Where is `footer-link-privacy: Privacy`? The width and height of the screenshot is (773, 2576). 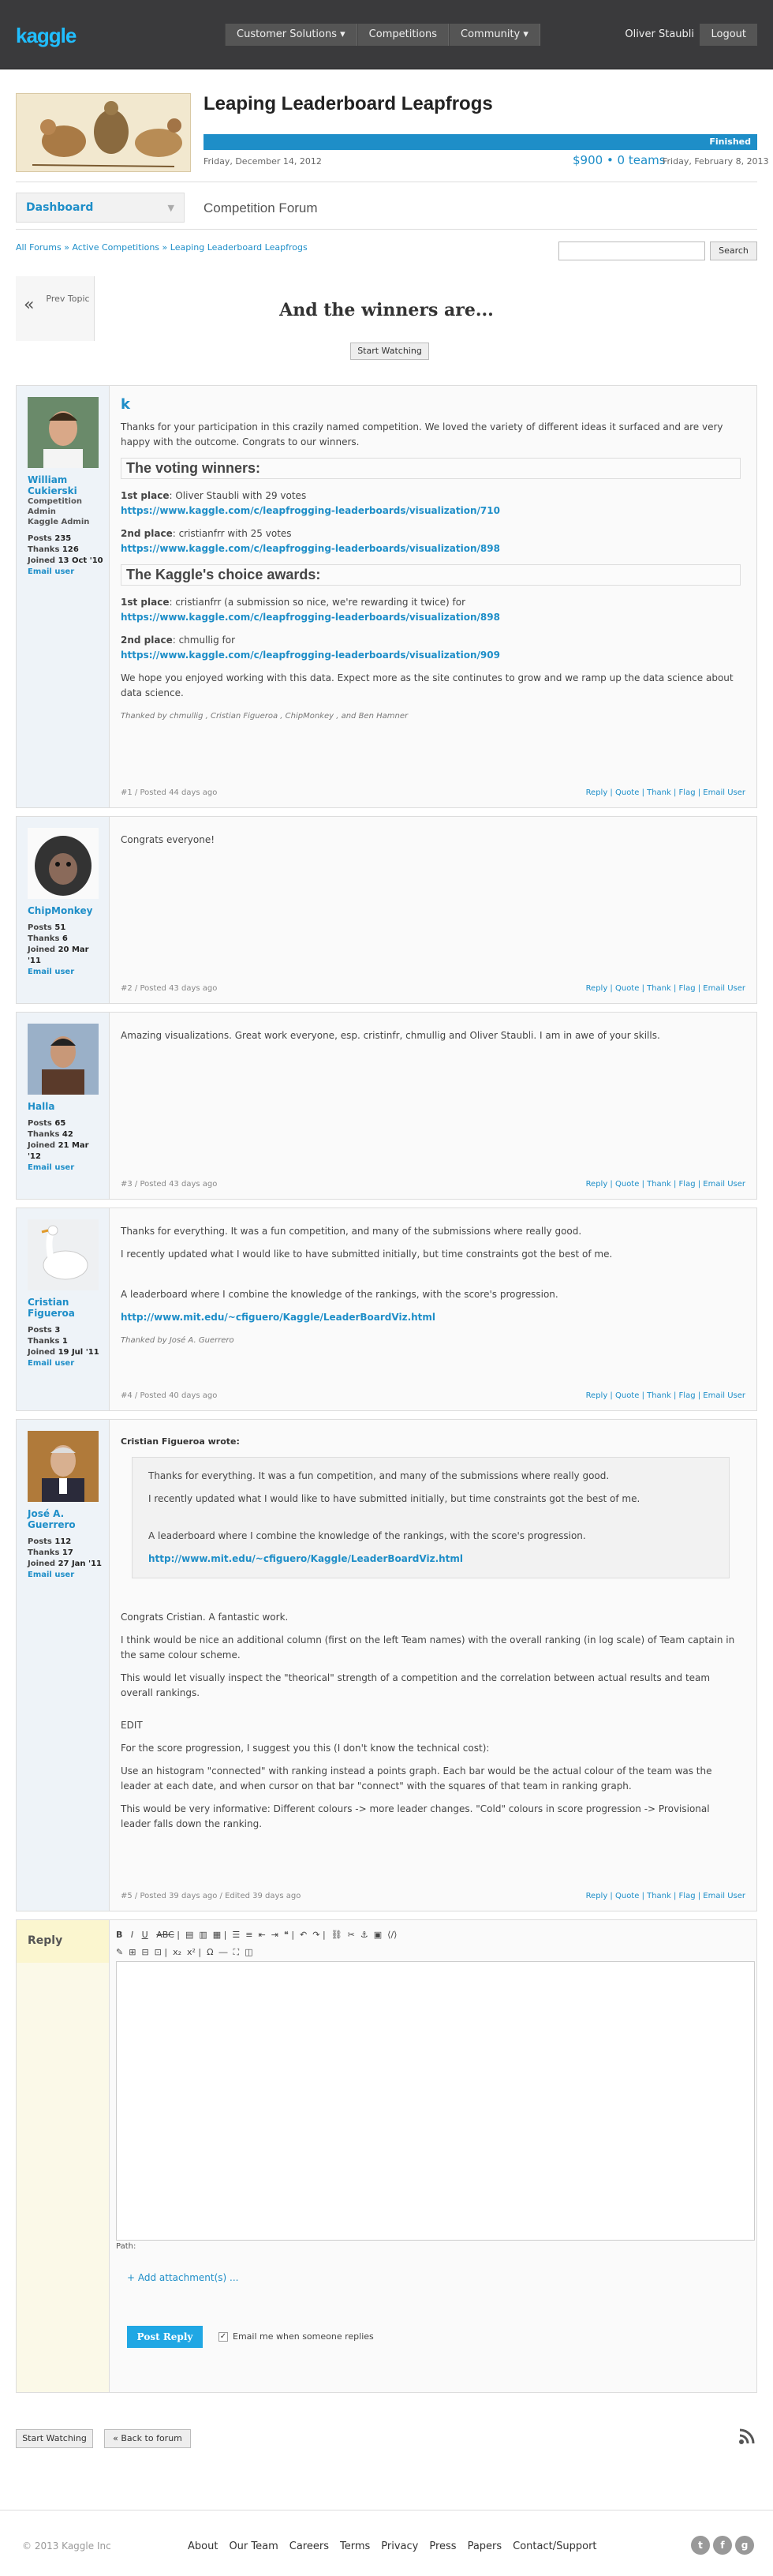 footer-link-privacy: Privacy is located at coordinates (399, 2546).